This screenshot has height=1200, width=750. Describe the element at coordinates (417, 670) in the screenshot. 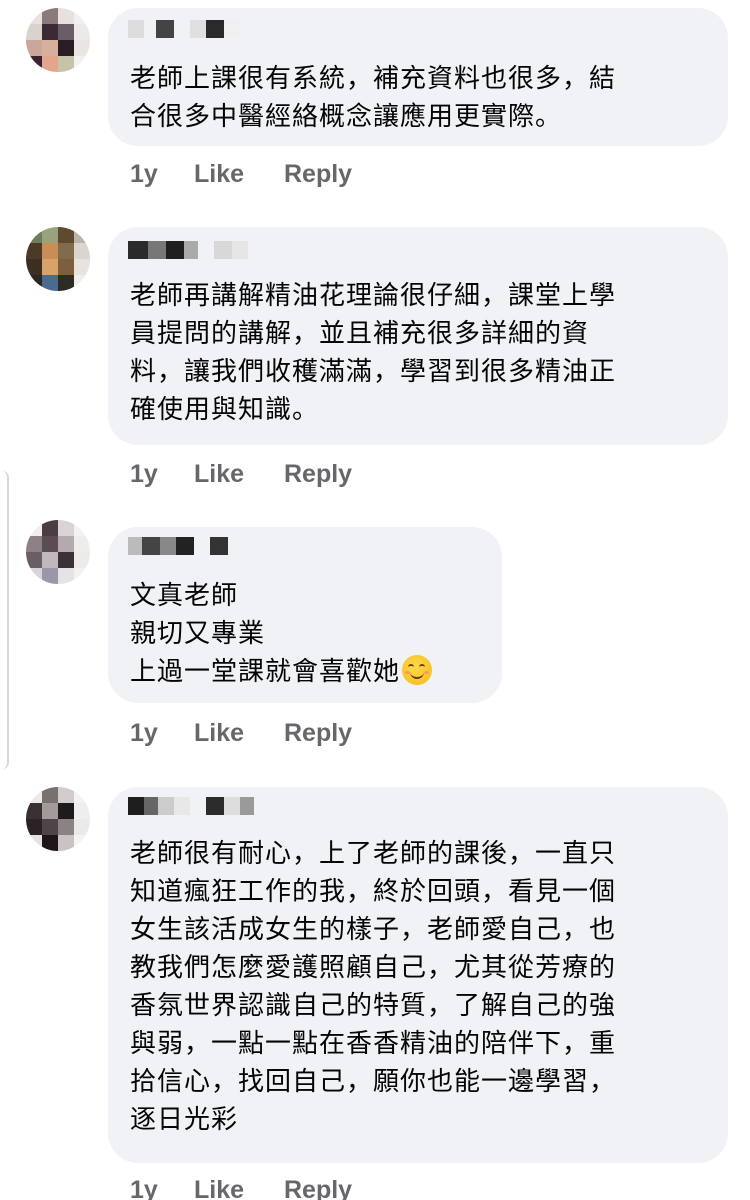

I see `smiling-face-emoji` at that location.